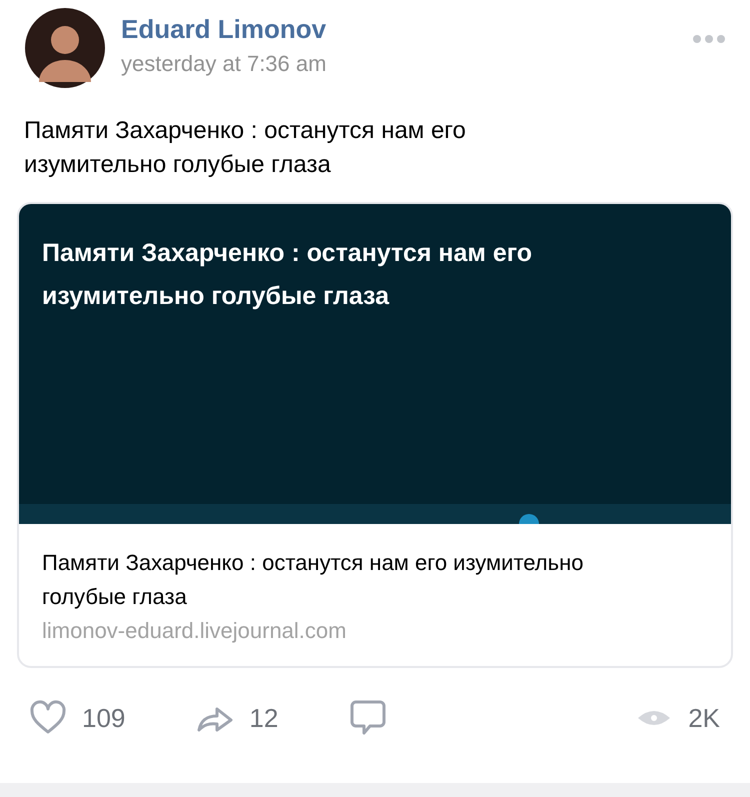 Image resolution: width=750 pixels, height=797 pixels. What do you see at coordinates (245, 148) in the screenshot?
I see `post-text: Памяти Захарченко : останутся нам его изумительно голубые глаза` at bounding box center [245, 148].